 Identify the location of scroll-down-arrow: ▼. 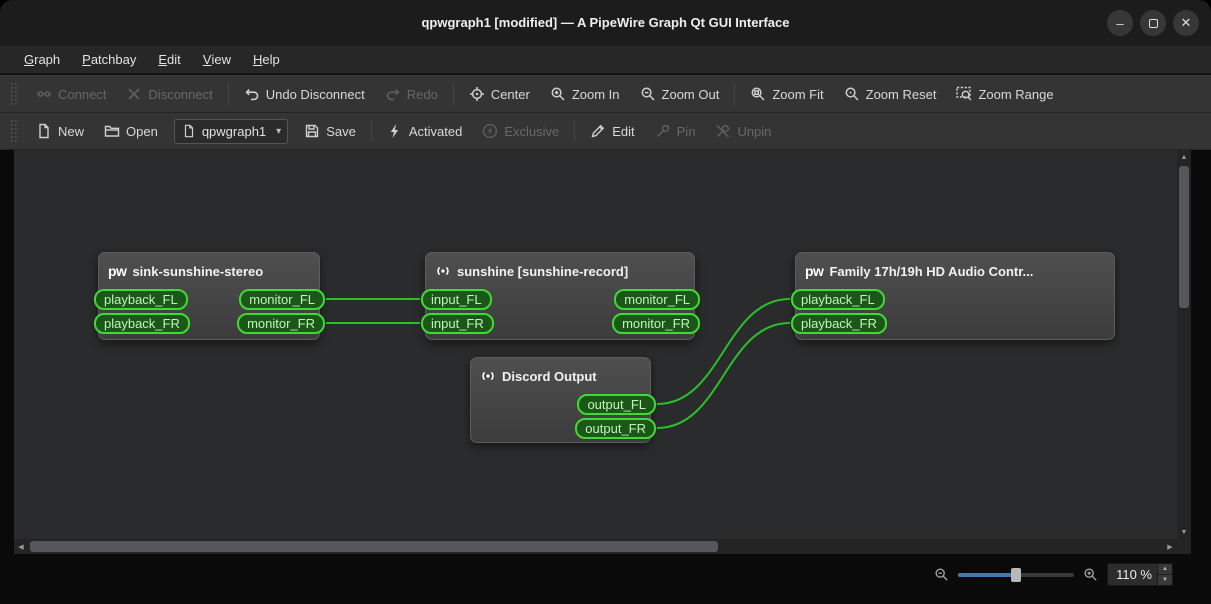
(1184, 532).